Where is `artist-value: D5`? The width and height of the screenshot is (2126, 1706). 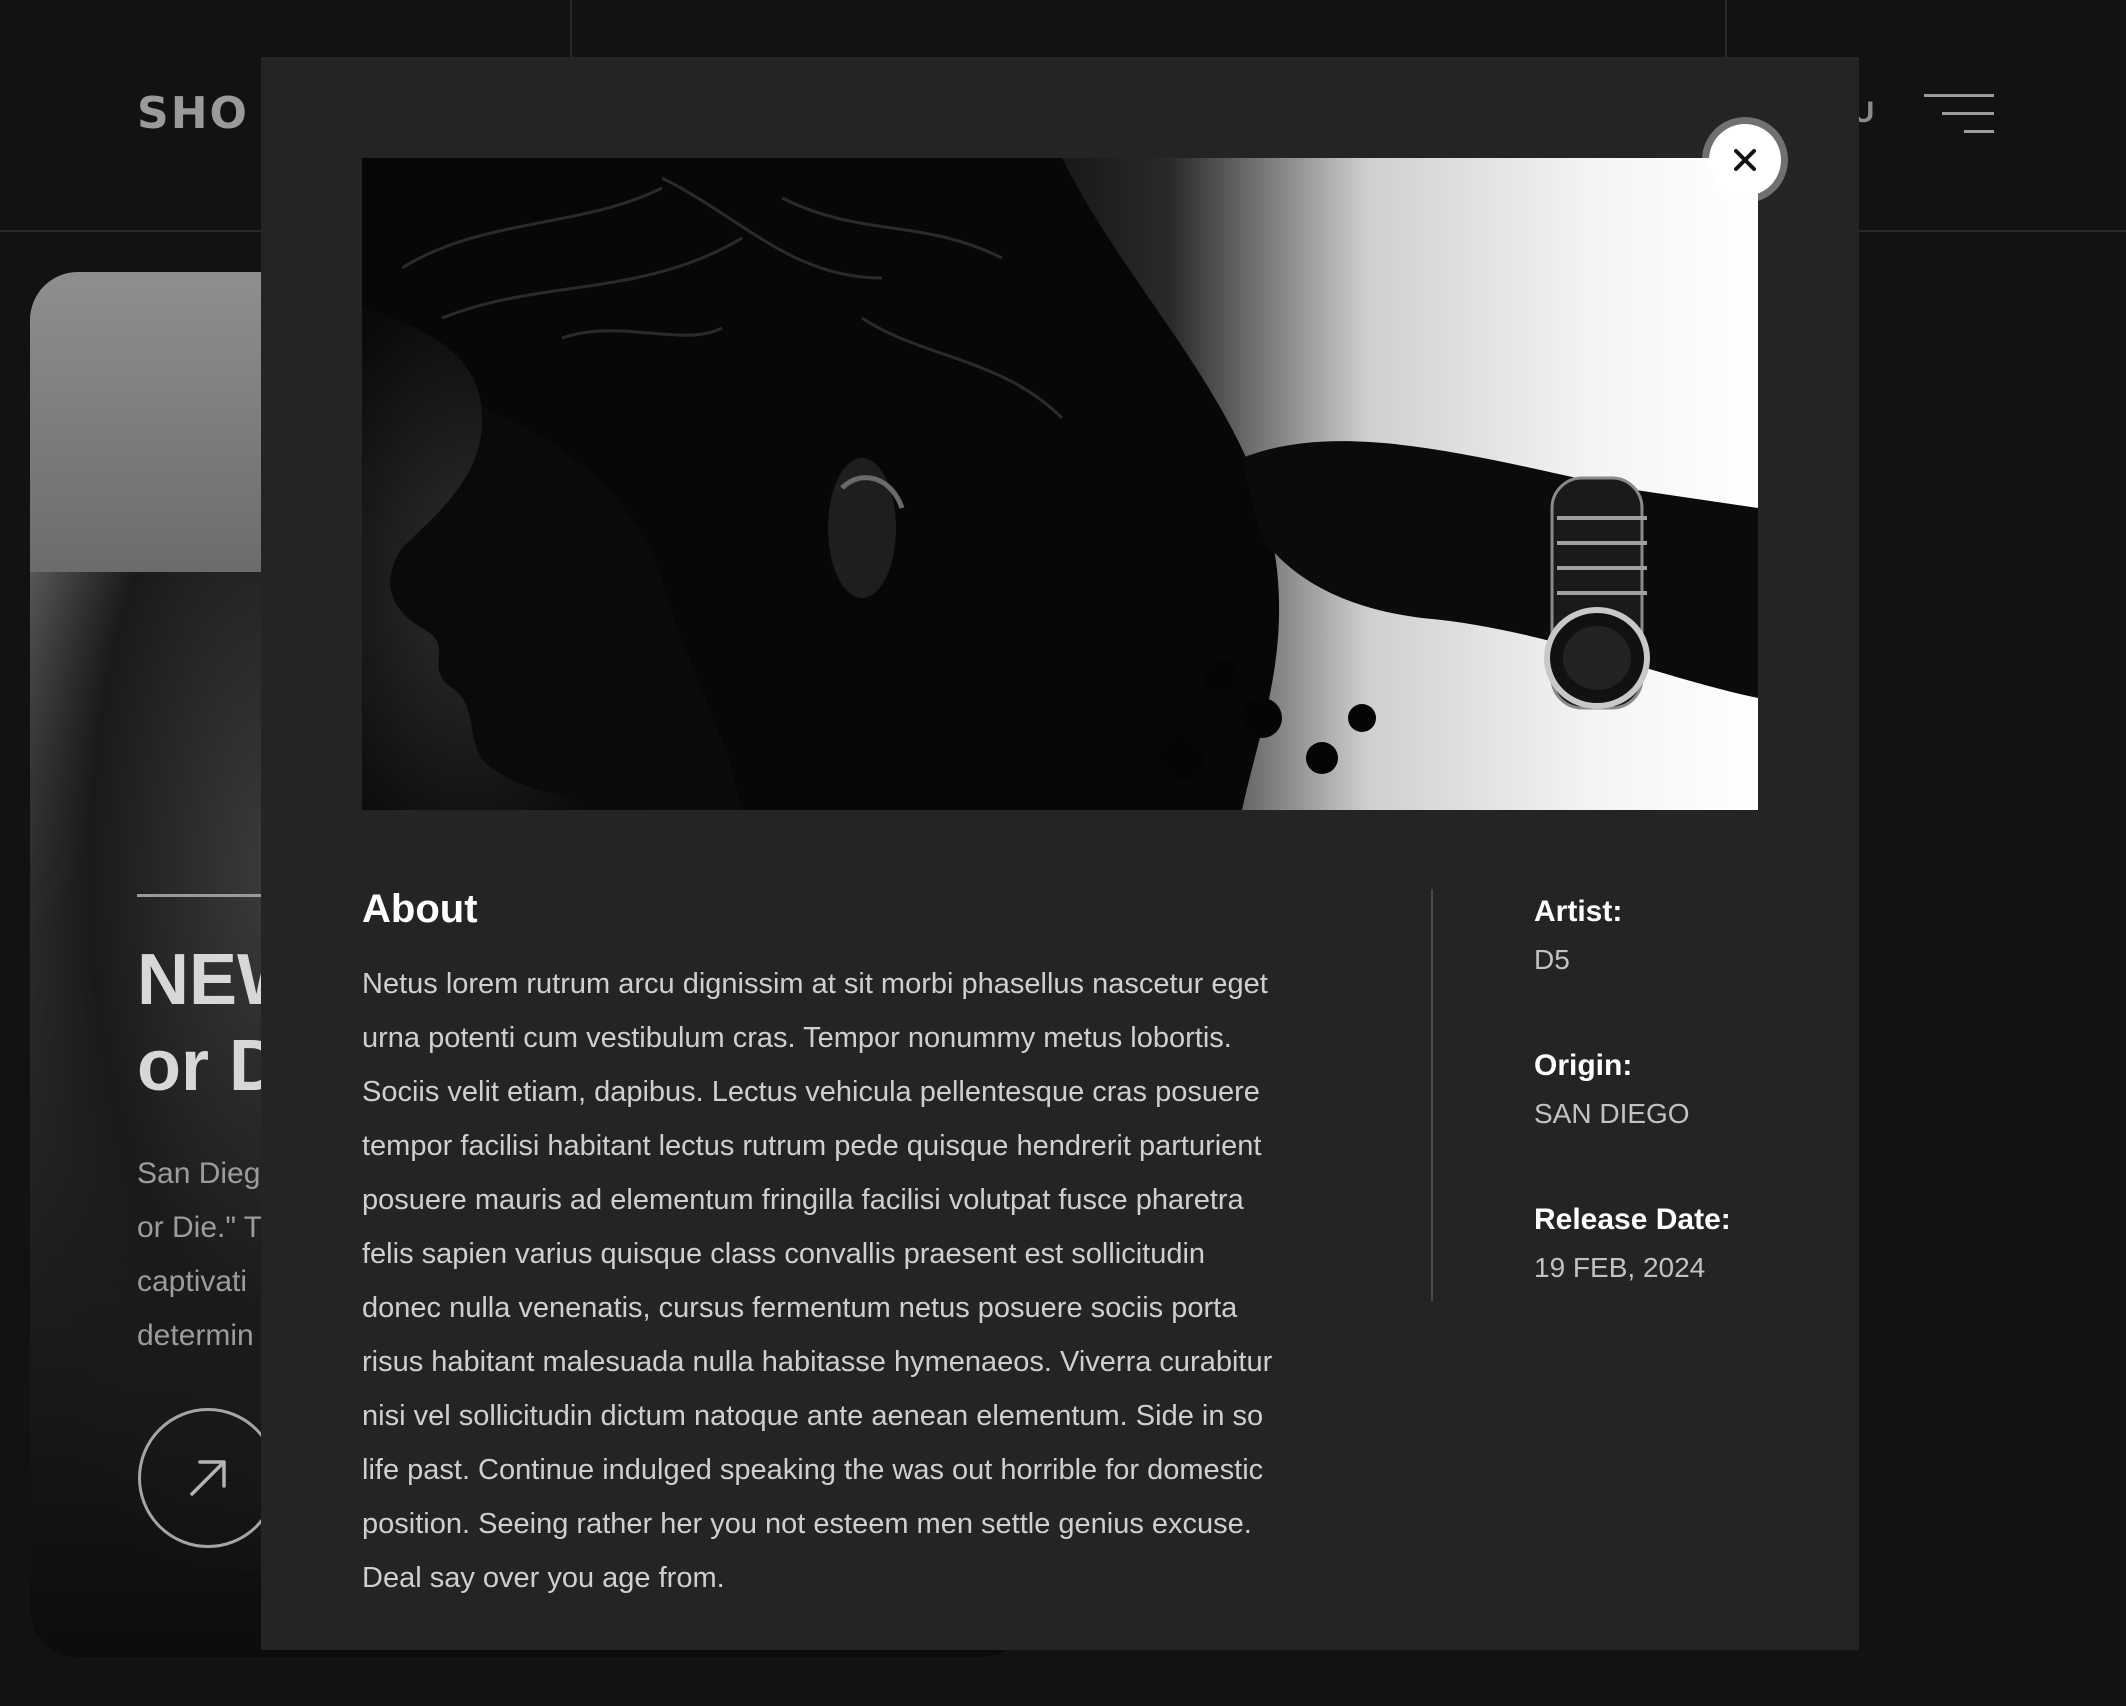 artist-value: D5 is located at coordinates (1552, 959).